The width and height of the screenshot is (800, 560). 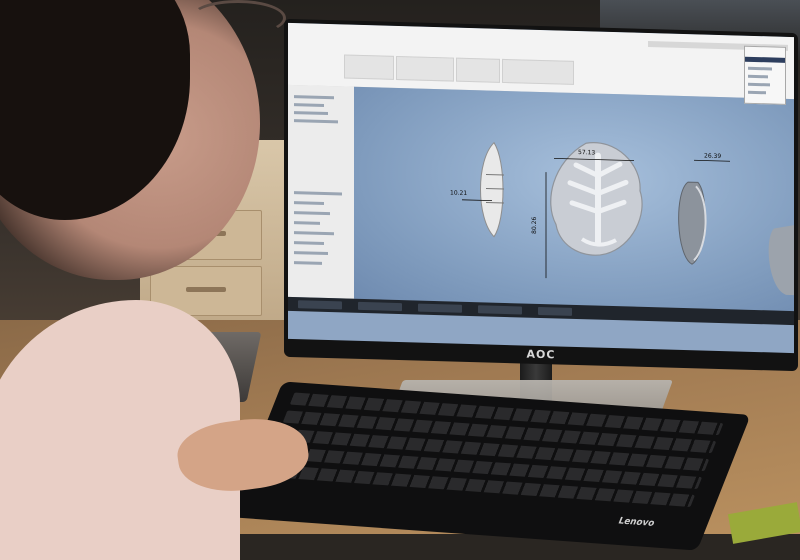 I want to click on dimension-height: 80.26, so click(x=535, y=225).